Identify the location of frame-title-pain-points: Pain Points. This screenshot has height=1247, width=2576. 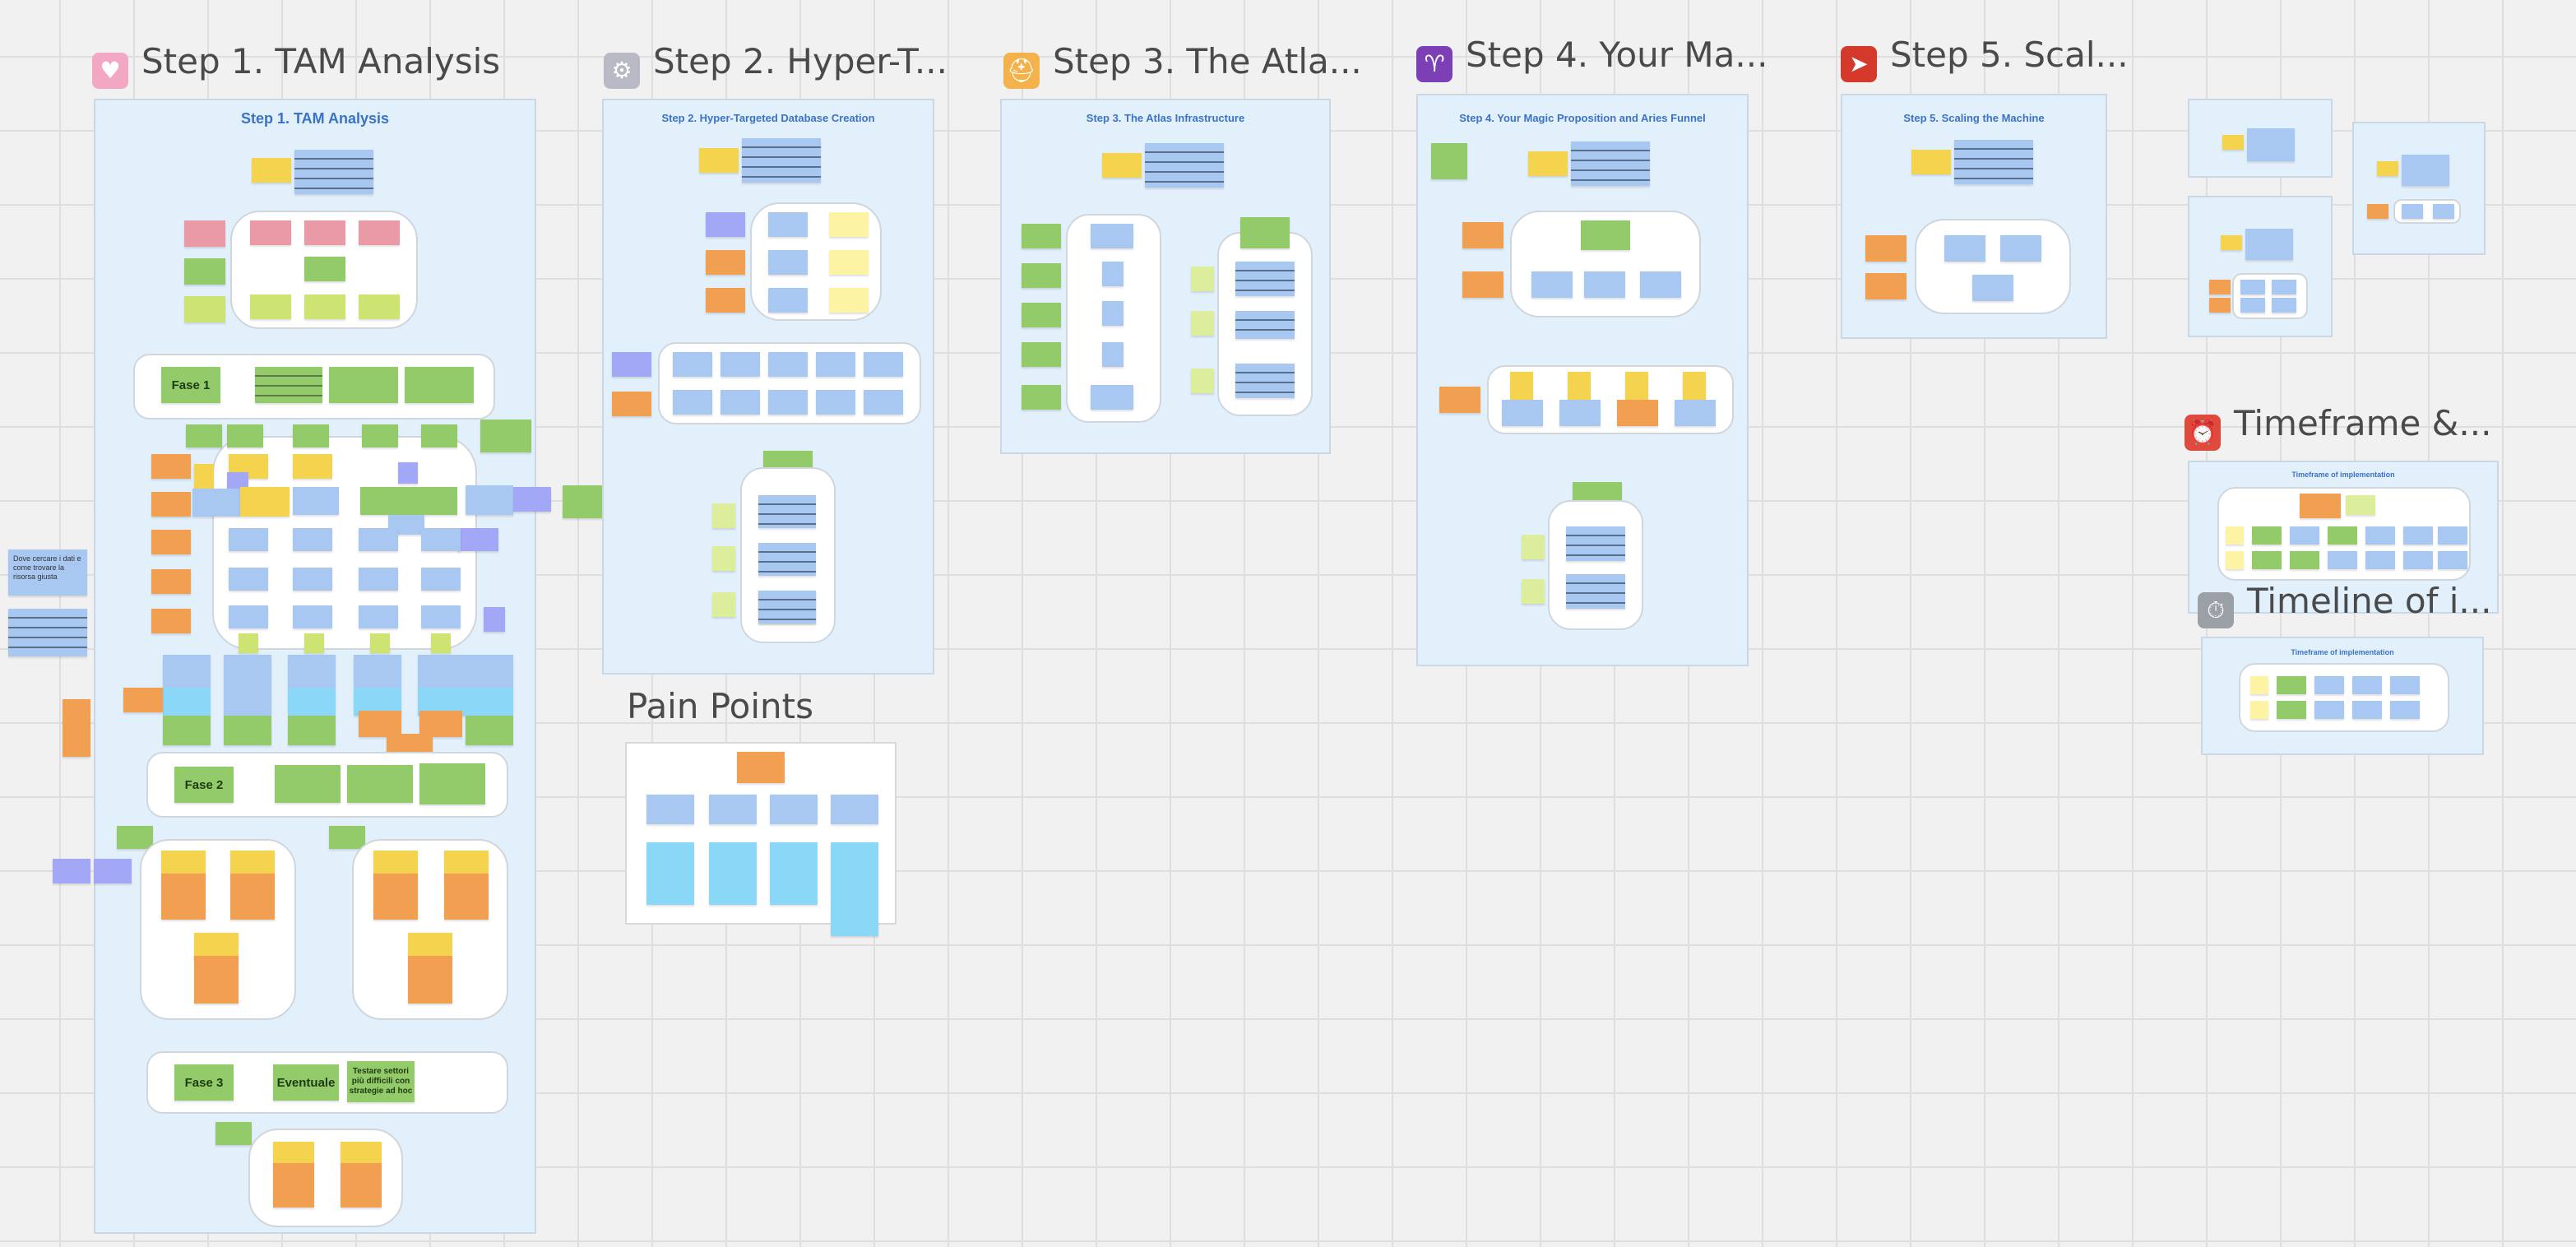
(720, 706).